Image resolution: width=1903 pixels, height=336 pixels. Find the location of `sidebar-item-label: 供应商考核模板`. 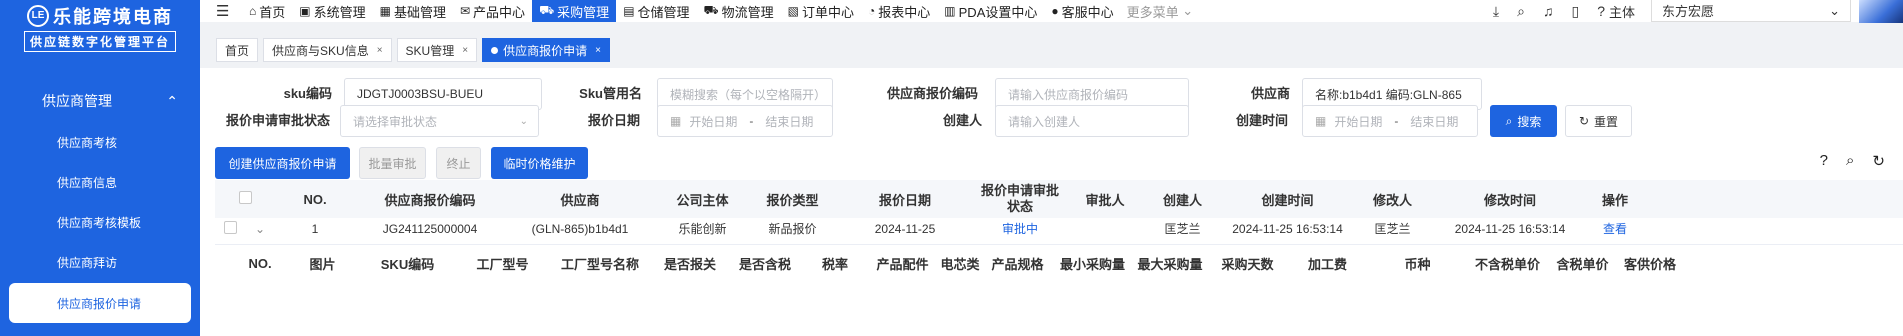

sidebar-item-label: 供应商考核模板 is located at coordinates (99, 222).